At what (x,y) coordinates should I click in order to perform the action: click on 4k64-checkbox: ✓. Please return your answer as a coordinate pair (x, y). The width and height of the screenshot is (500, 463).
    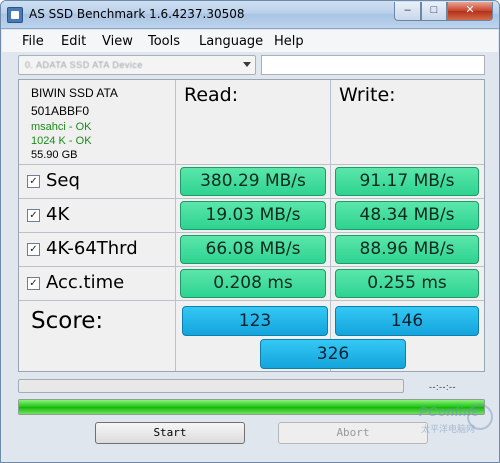
    Looking at the image, I should click on (33, 249).